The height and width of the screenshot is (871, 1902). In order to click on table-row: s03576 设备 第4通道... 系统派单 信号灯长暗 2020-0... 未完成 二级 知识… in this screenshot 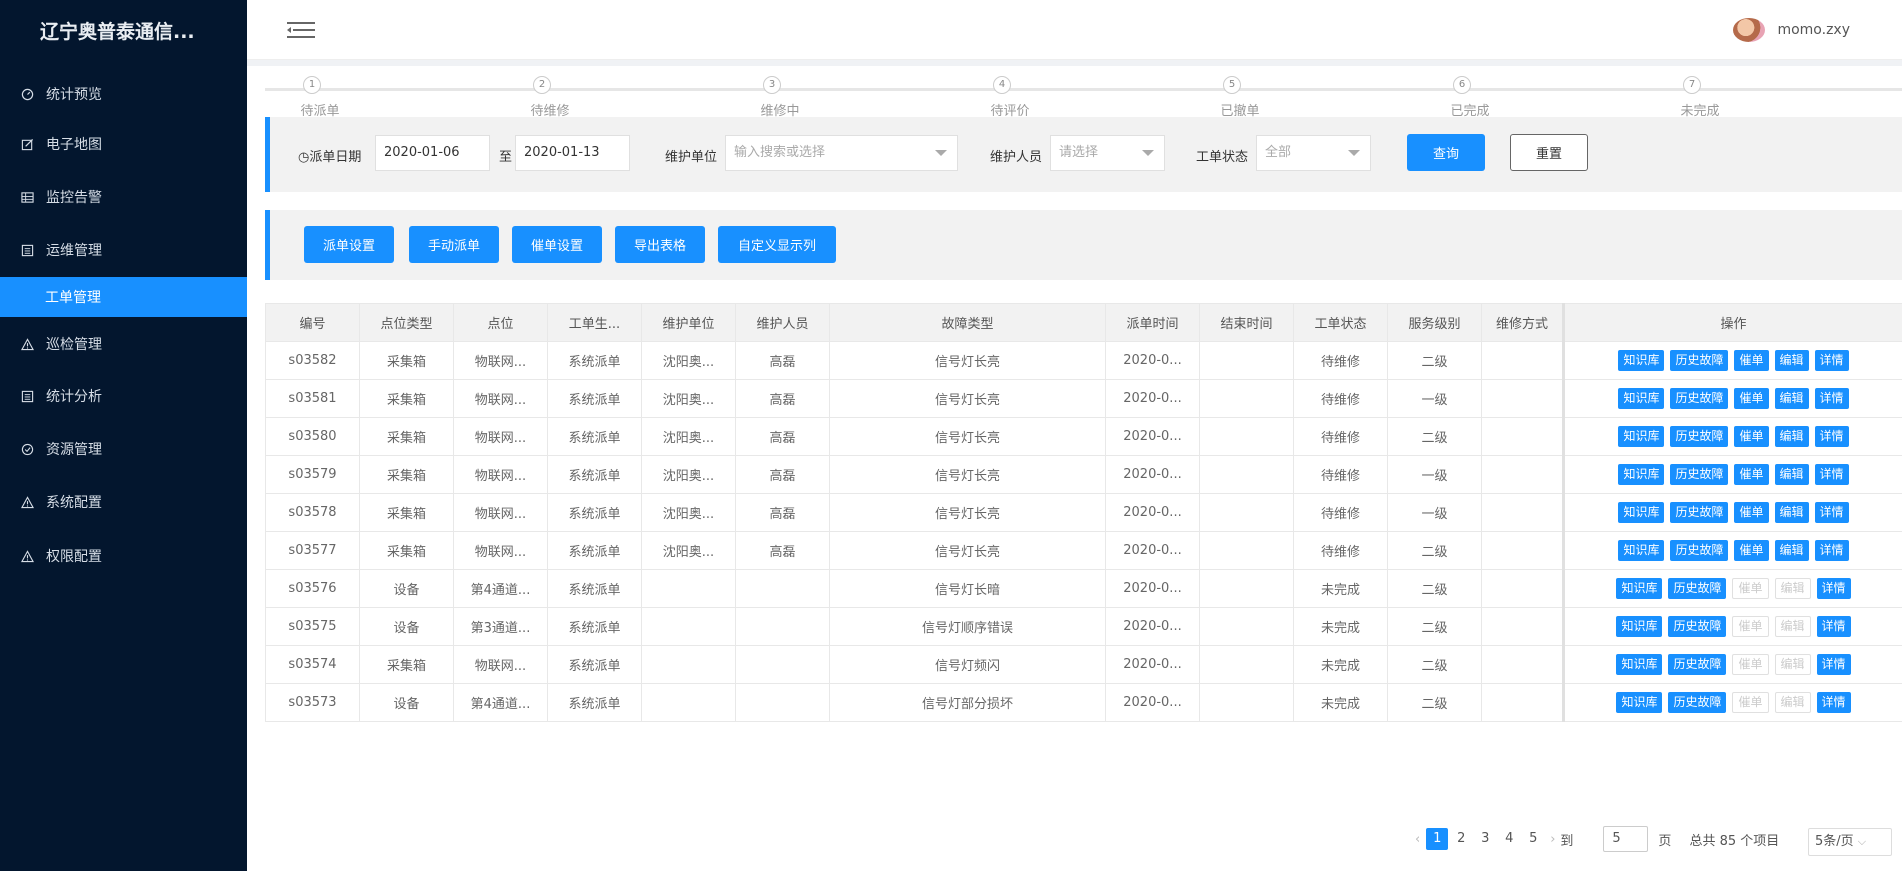, I will do `click(1083, 588)`.